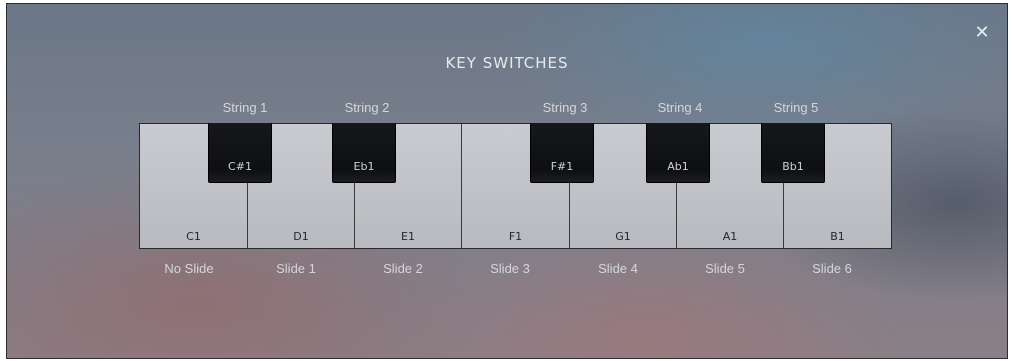 The image size is (1014, 361). What do you see at coordinates (793, 166) in the screenshot?
I see `key-label: Bb1` at bounding box center [793, 166].